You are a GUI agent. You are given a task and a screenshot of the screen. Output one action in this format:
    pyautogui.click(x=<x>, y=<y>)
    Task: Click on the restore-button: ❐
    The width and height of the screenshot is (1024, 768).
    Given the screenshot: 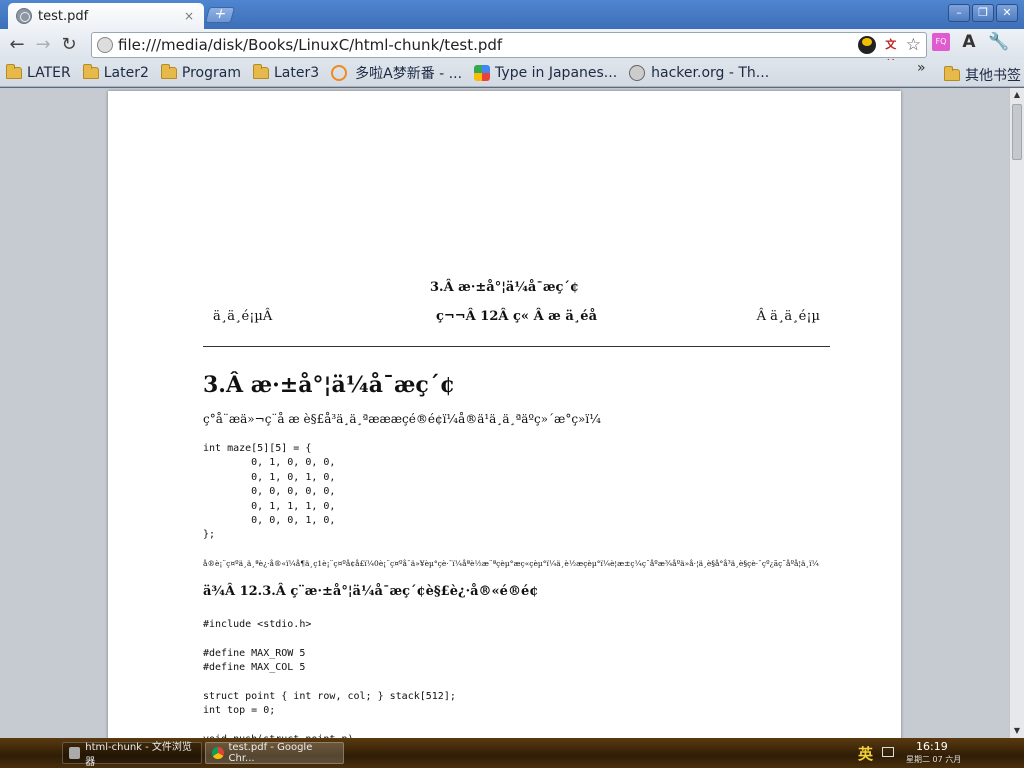 What is the action you would take?
    pyautogui.click(x=983, y=13)
    